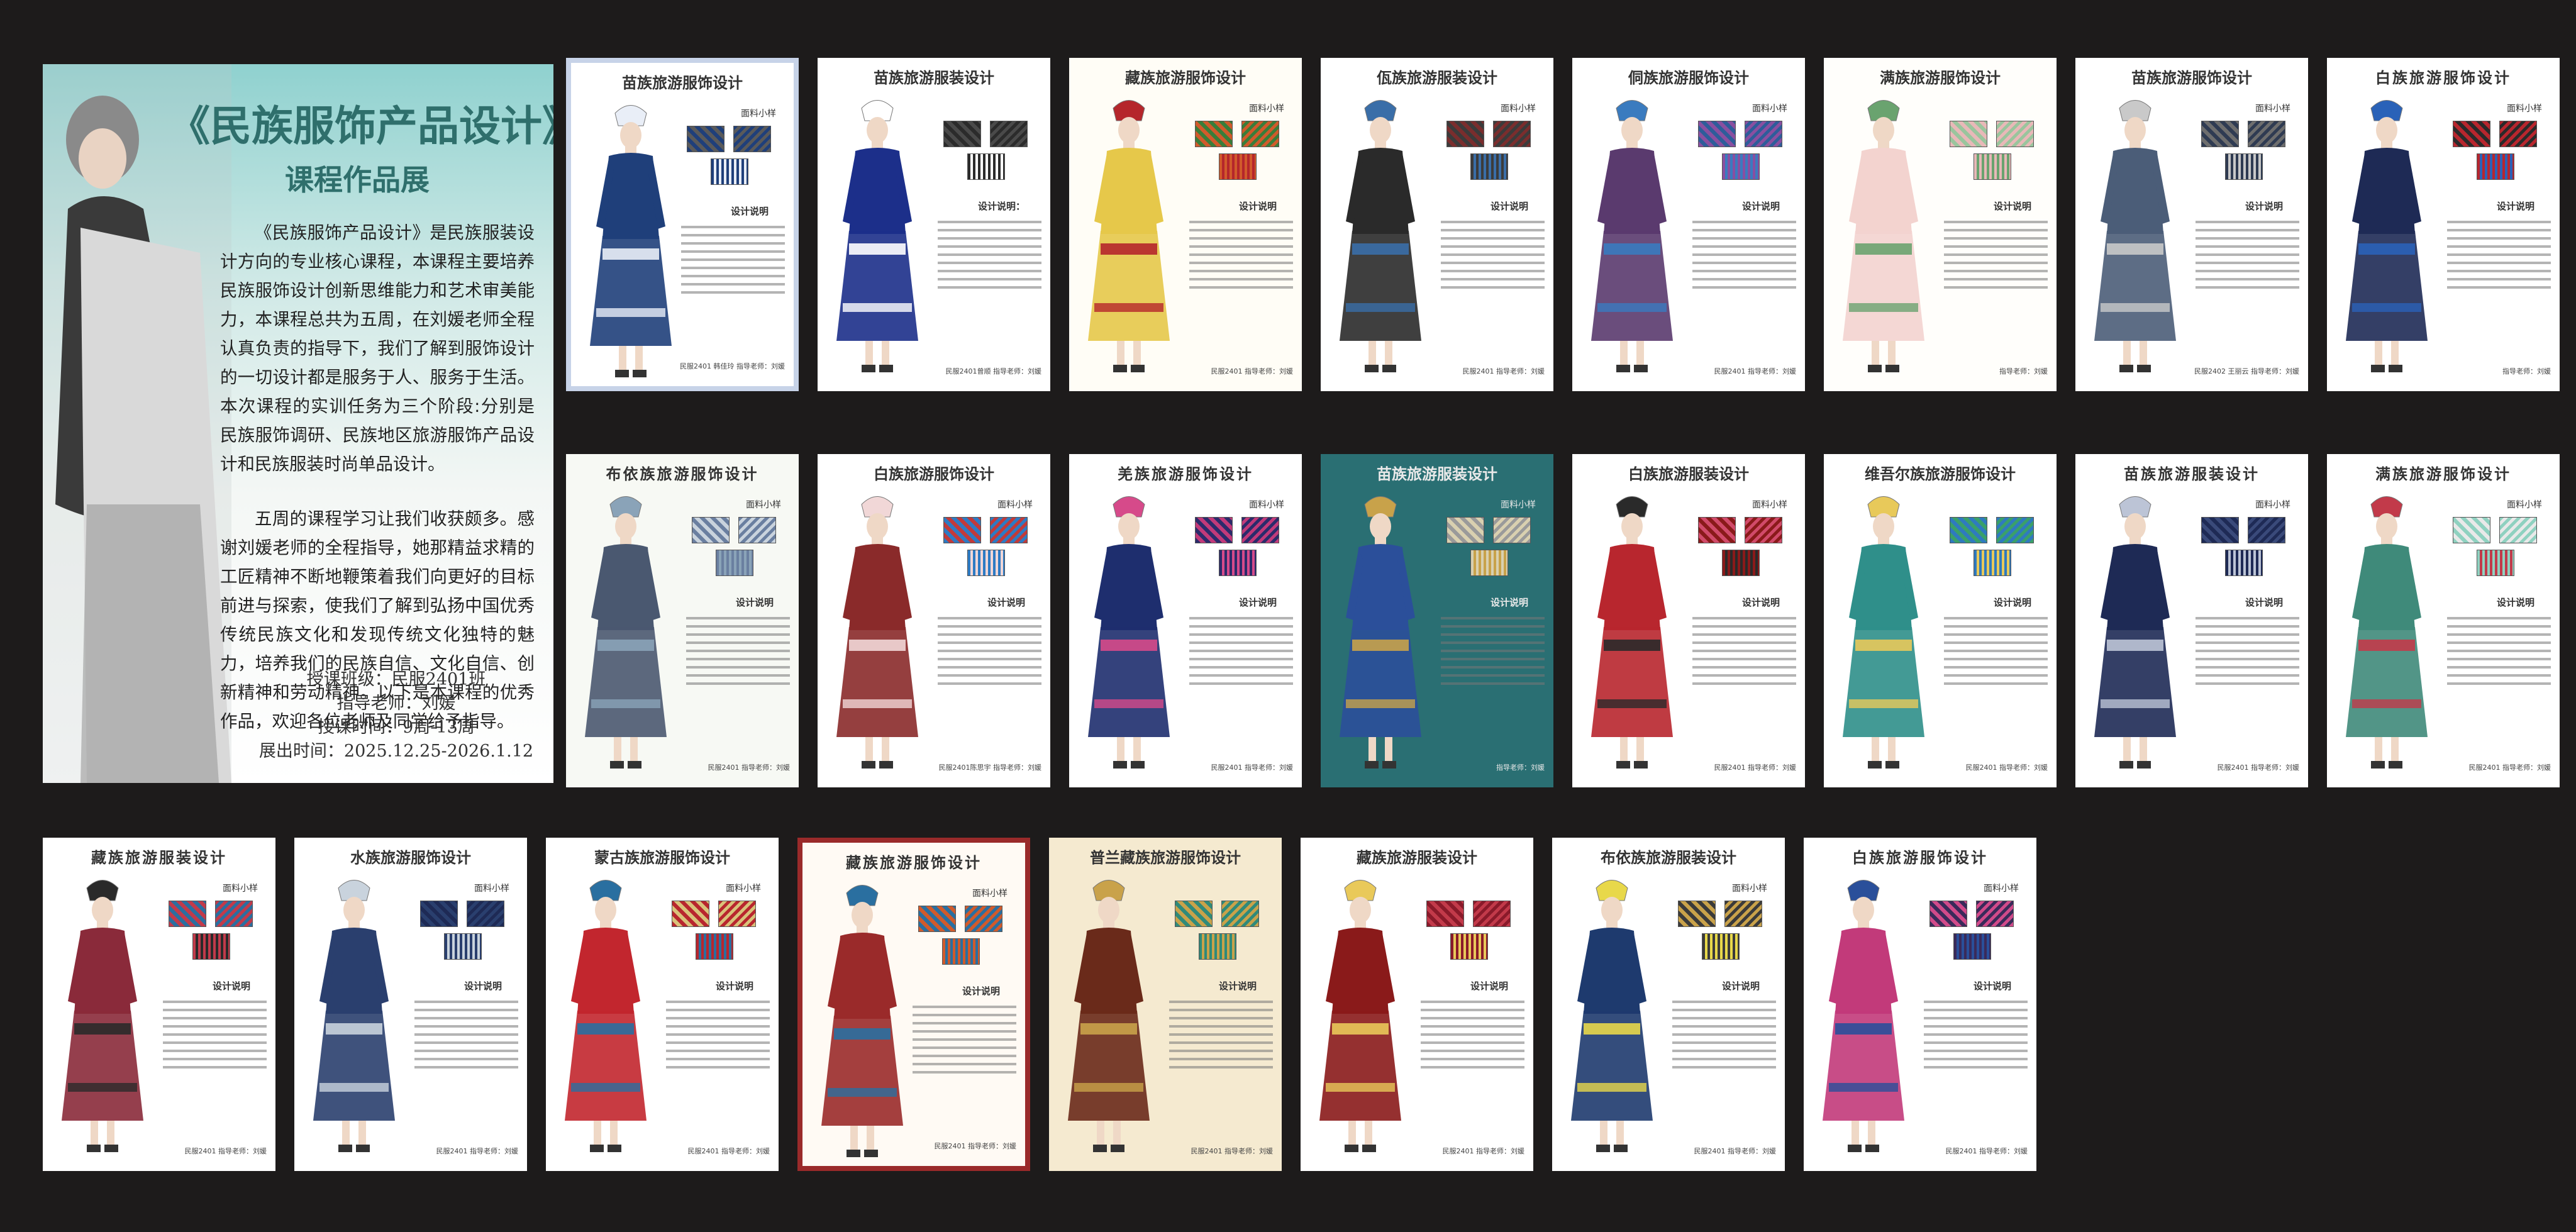  Describe the element at coordinates (2191, 224) in the screenshot. I see `poster-card: 苗族旅游服饰设计 面料小样 设计说明 民服2402 王丽云 指导老师：刘媛` at that location.